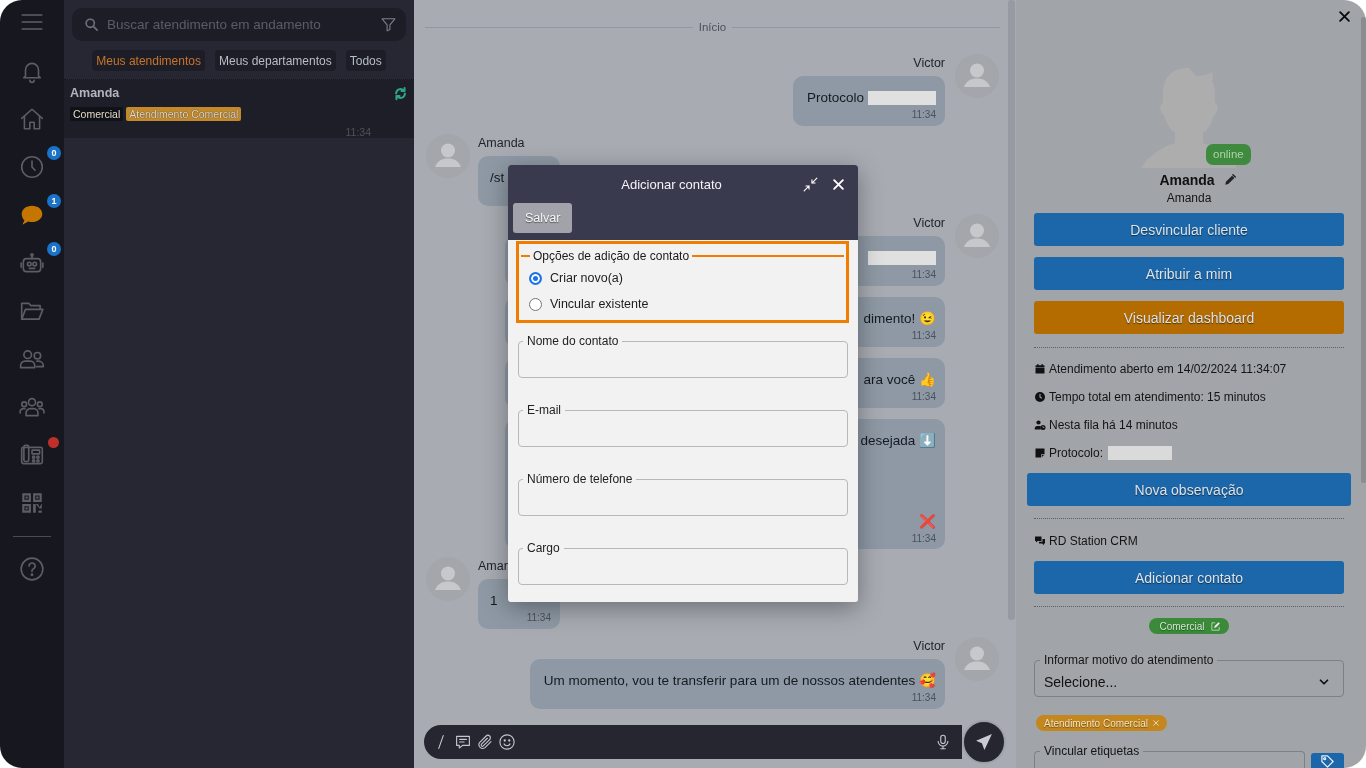 This screenshot has width=1366, height=768. What do you see at coordinates (507, 742) in the screenshot?
I see `smiley-icon` at bounding box center [507, 742].